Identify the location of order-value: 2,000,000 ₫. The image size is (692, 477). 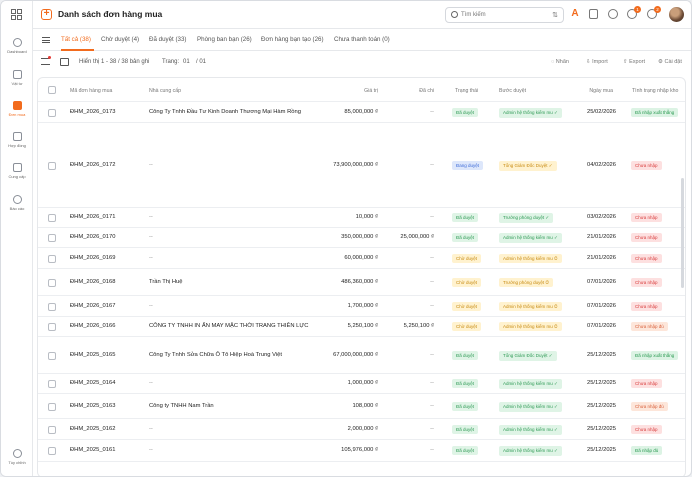
(362, 429).